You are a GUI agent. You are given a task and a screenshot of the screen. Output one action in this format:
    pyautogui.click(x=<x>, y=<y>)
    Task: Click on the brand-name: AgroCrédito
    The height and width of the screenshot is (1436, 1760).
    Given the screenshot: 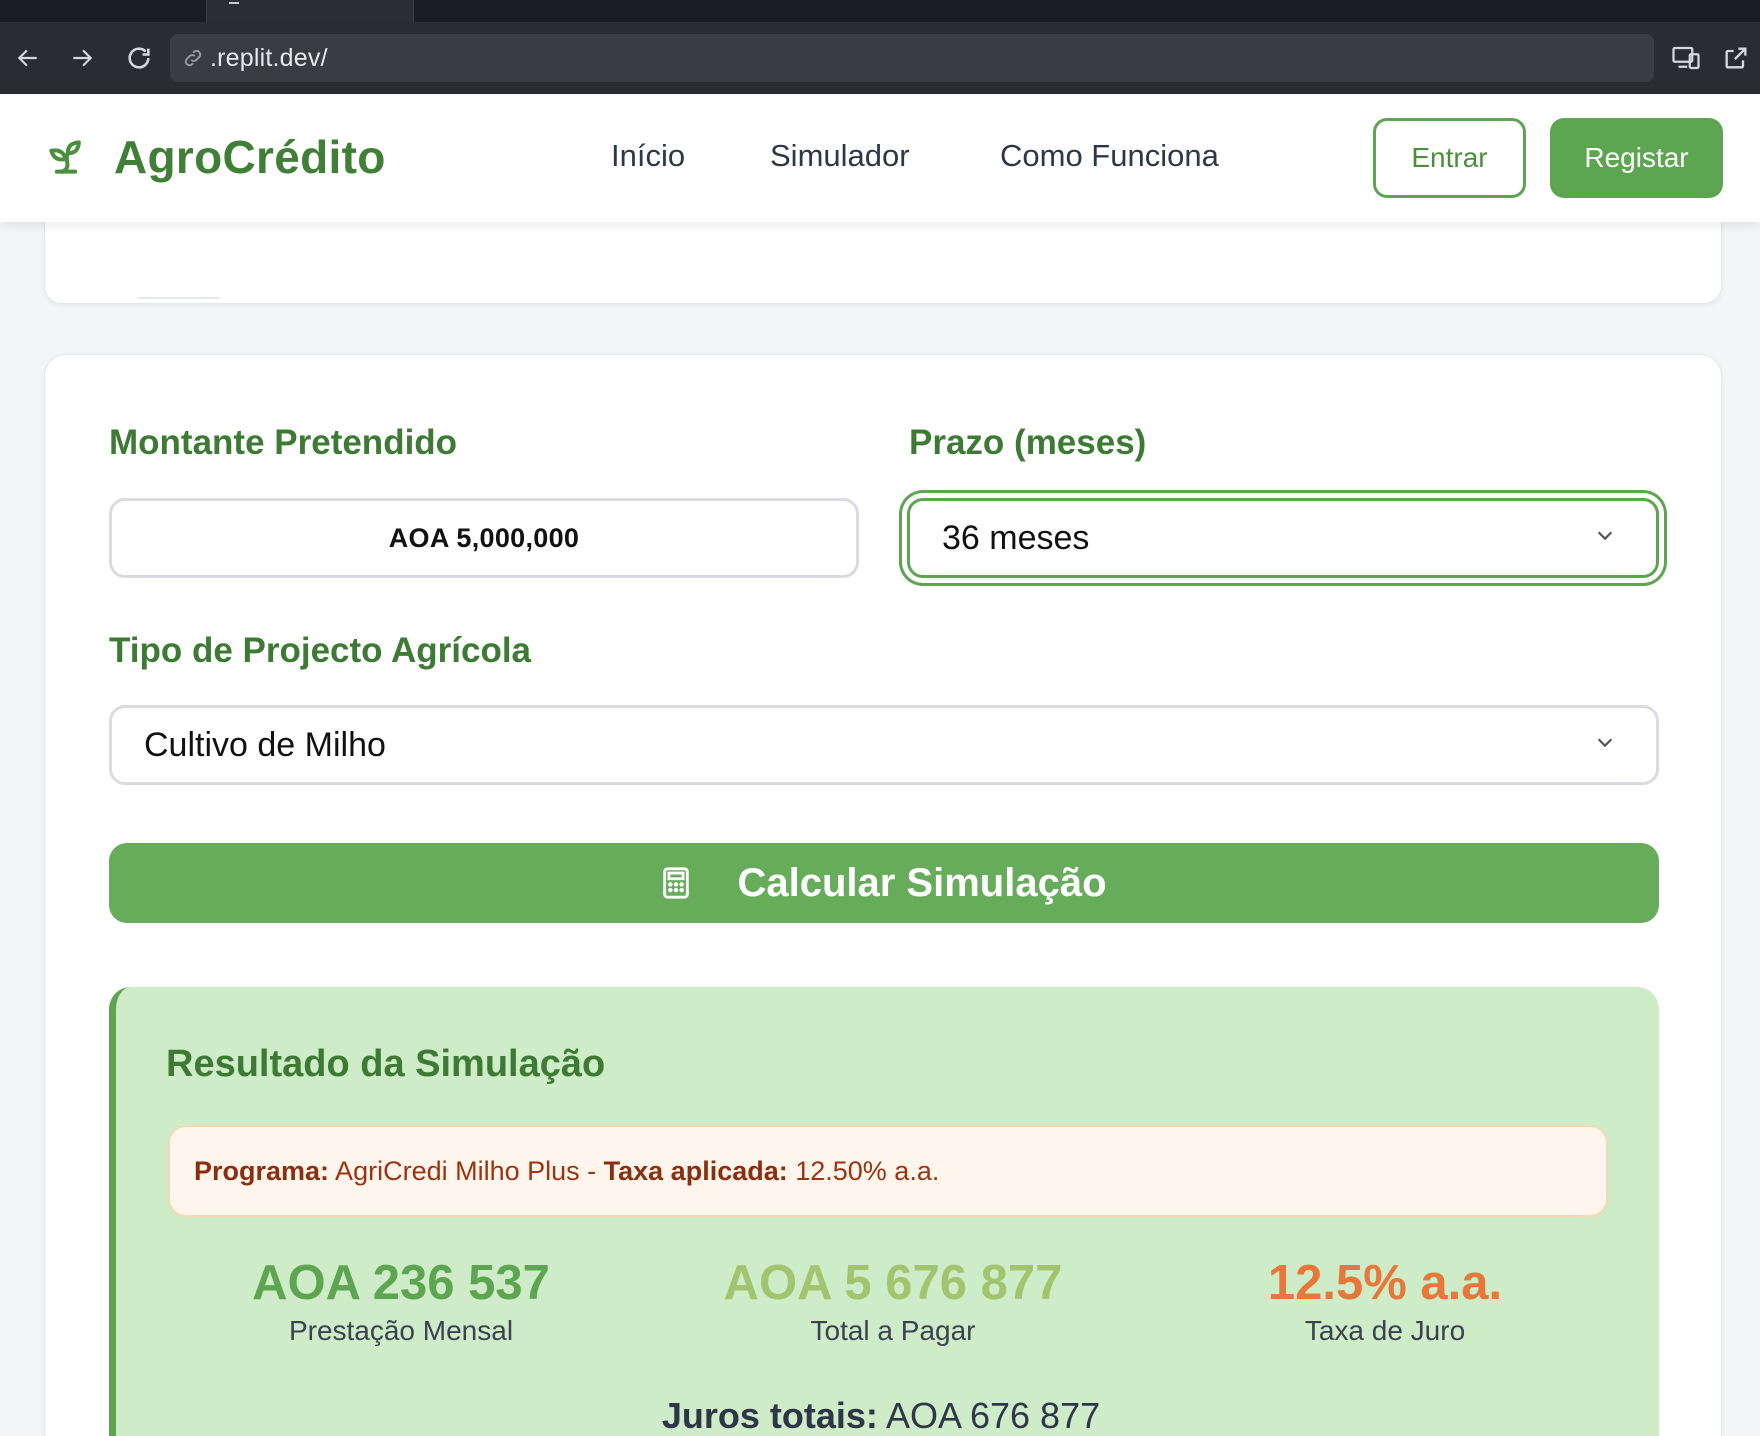 What is the action you would take?
    pyautogui.click(x=250, y=157)
    